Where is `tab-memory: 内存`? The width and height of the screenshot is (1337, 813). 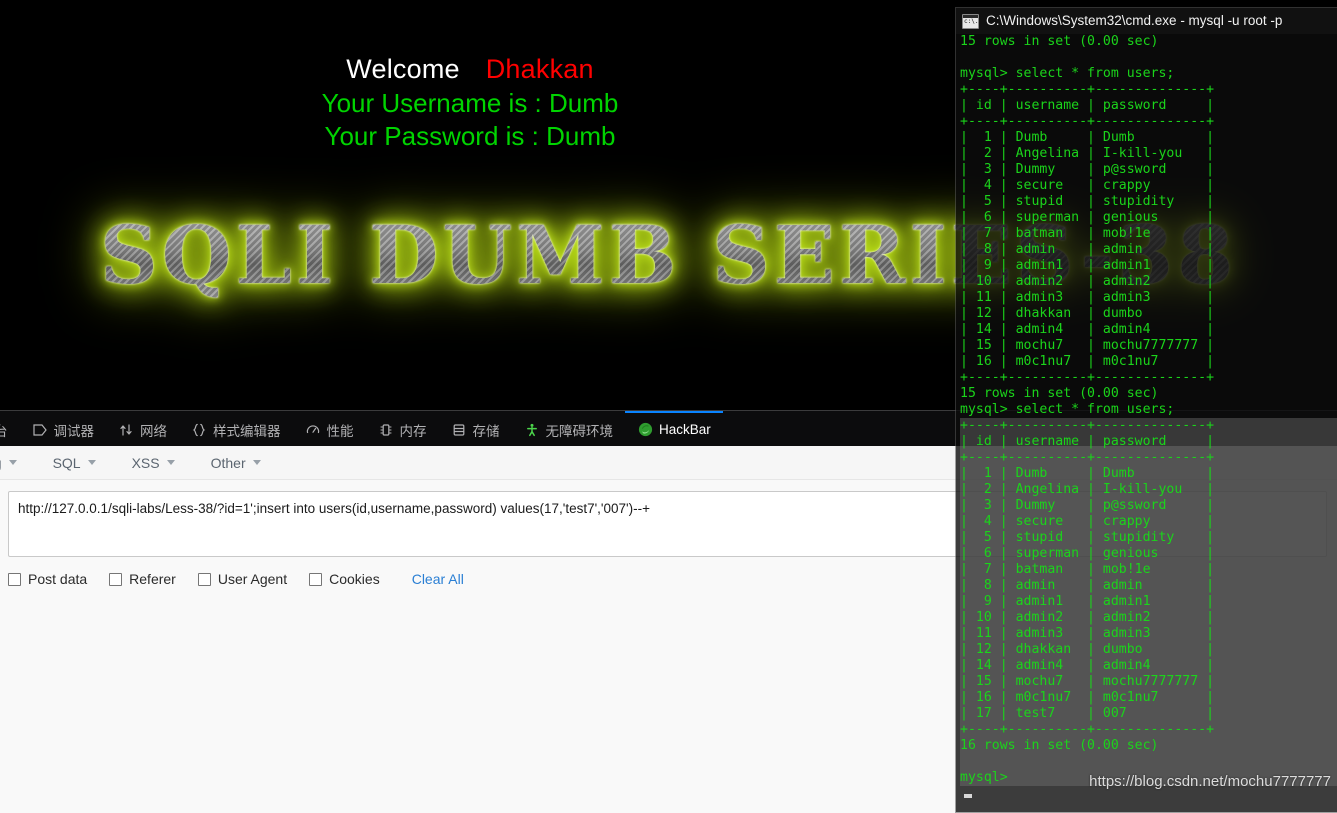
tab-memory: 内存 is located at coordinates (402, 428).